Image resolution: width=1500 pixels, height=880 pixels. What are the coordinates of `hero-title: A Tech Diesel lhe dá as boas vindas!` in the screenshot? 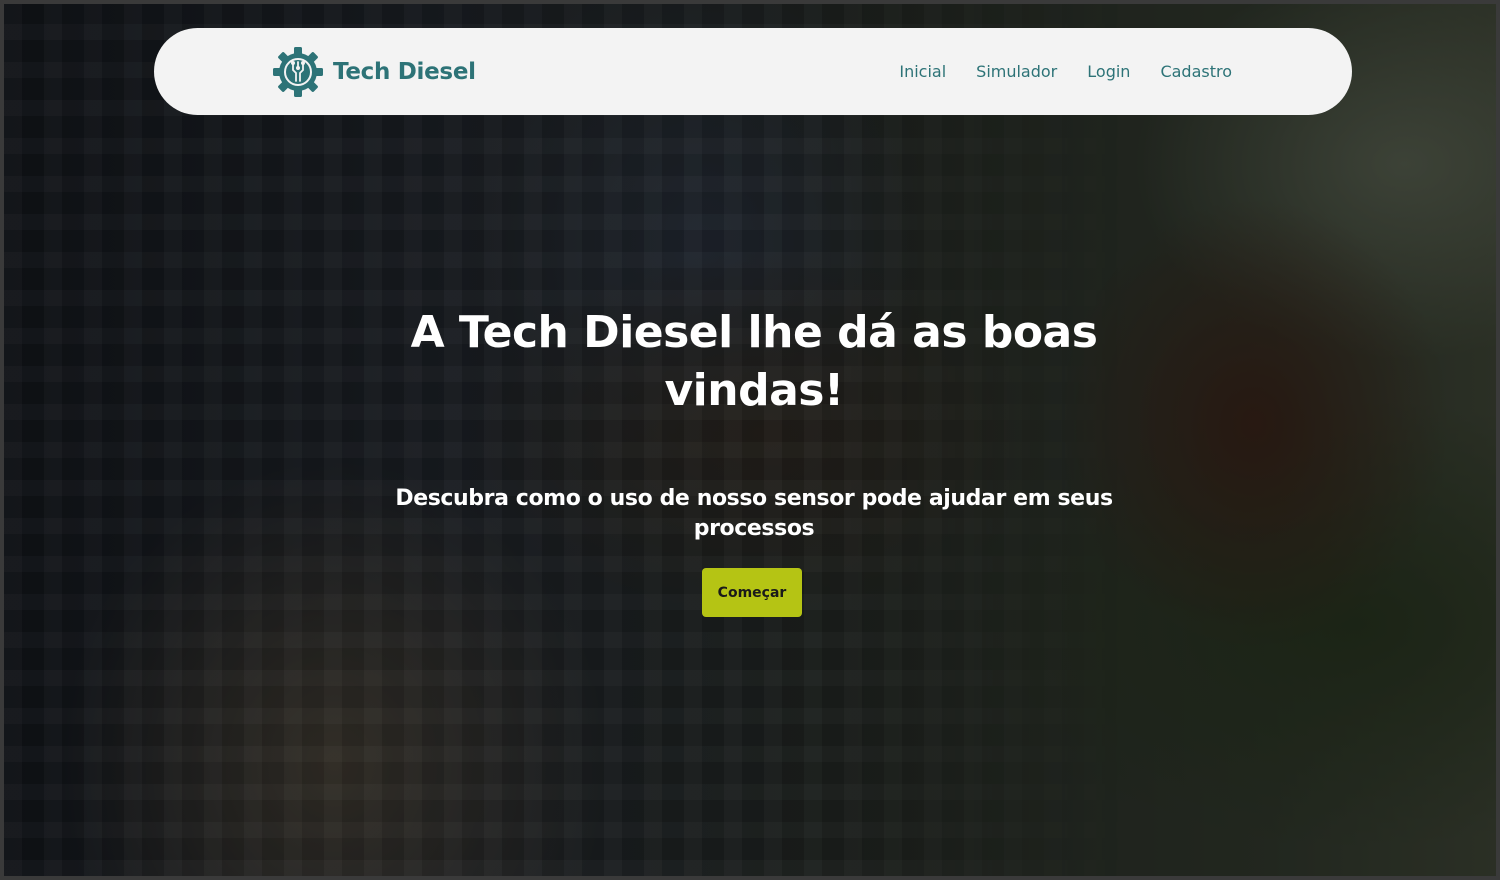 It's located at (754, 361).